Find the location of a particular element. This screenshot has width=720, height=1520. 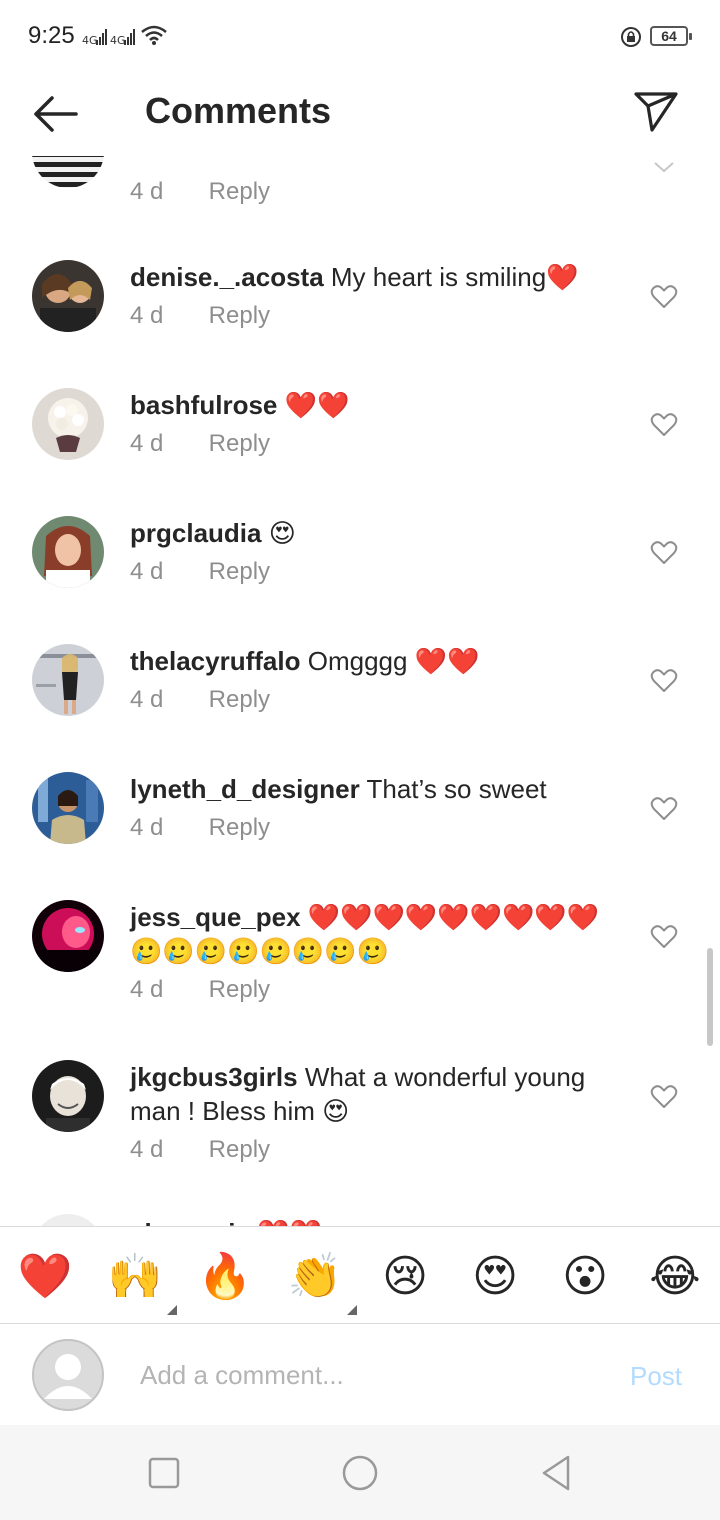

page-title: Comments is located at coordinates (238, 110).